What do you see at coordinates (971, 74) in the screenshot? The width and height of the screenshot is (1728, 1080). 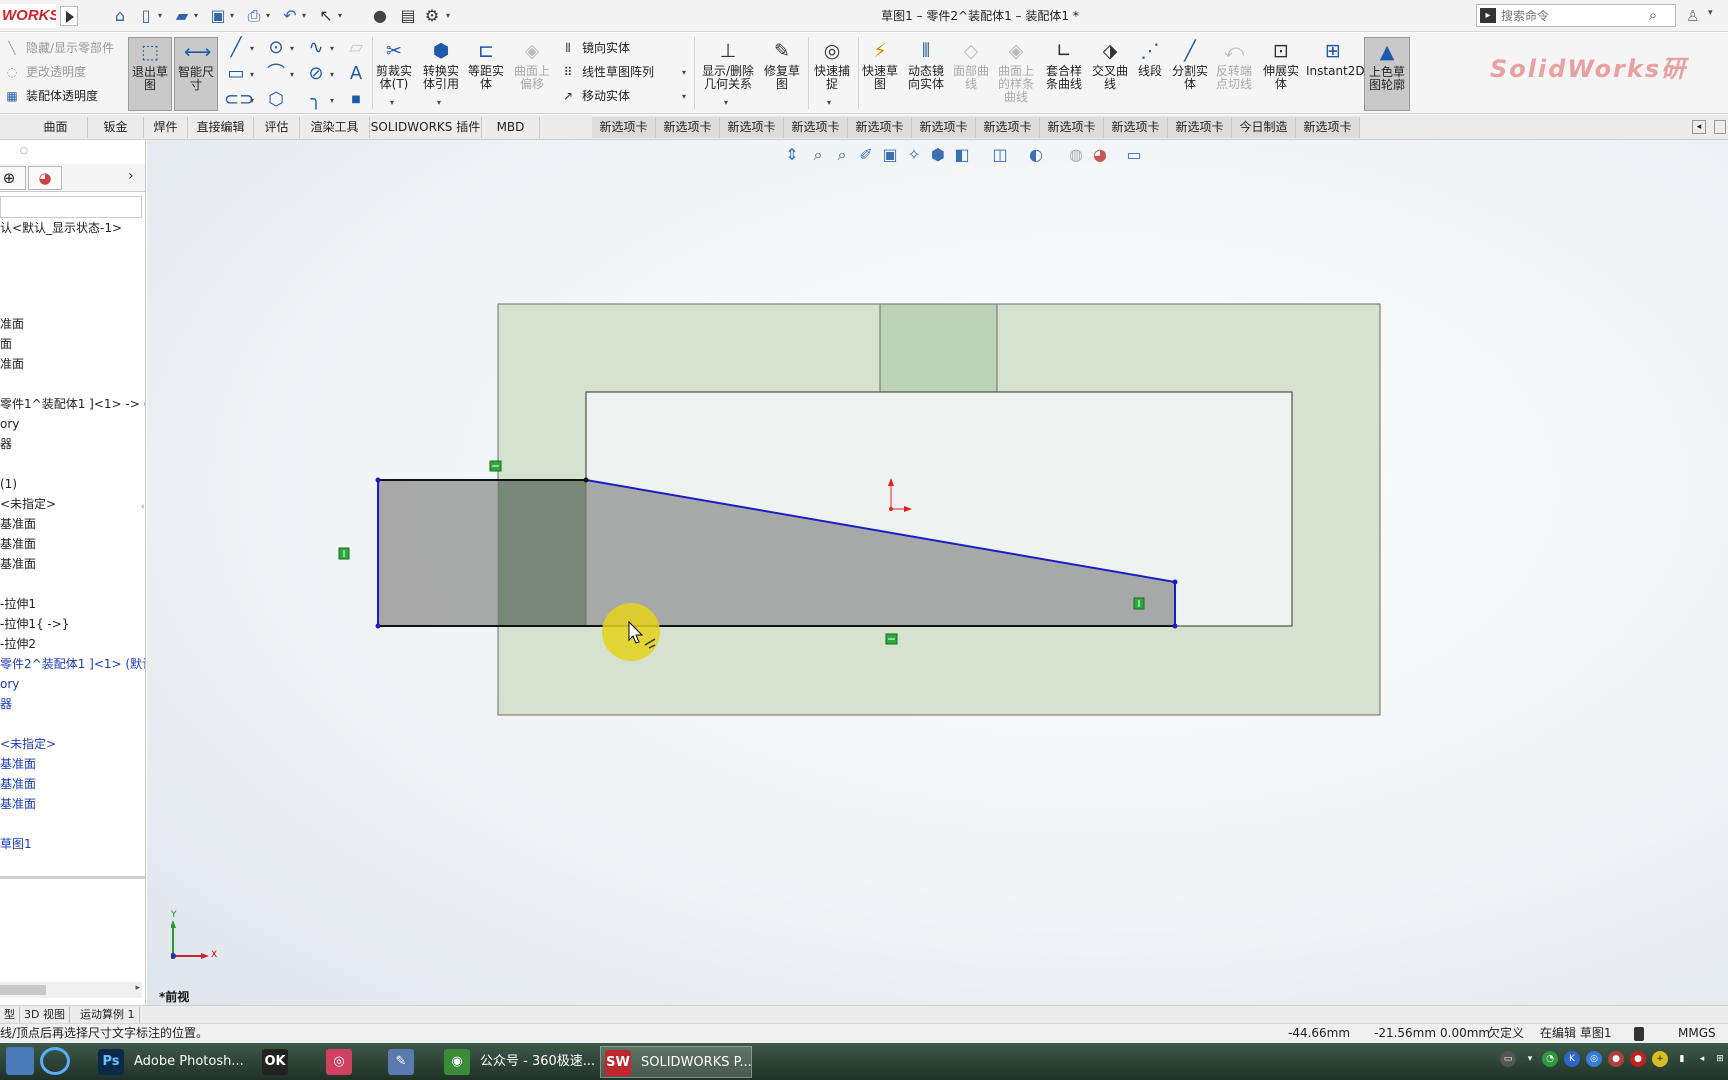 I see `face-curves-button: ◇ 面部曲 线` at bounding box center [971, 74].